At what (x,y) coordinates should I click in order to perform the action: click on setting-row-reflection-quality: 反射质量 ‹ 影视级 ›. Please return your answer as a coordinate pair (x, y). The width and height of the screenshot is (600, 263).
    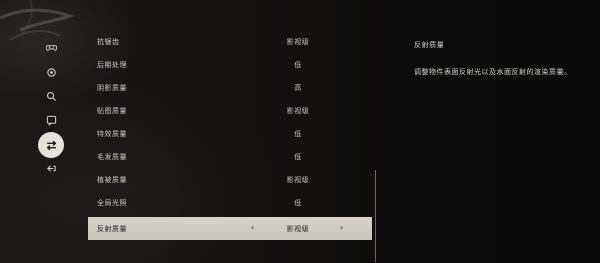
    Looking at the image, I should click on (230, 228).